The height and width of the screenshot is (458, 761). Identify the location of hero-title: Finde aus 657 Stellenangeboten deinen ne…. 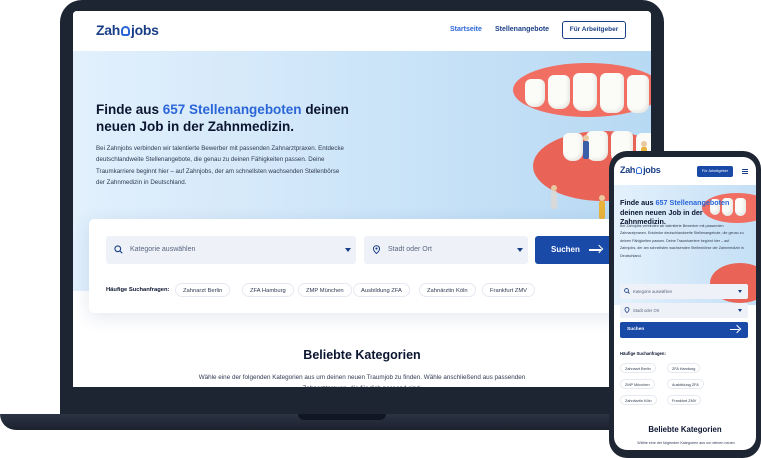
(222, 118).